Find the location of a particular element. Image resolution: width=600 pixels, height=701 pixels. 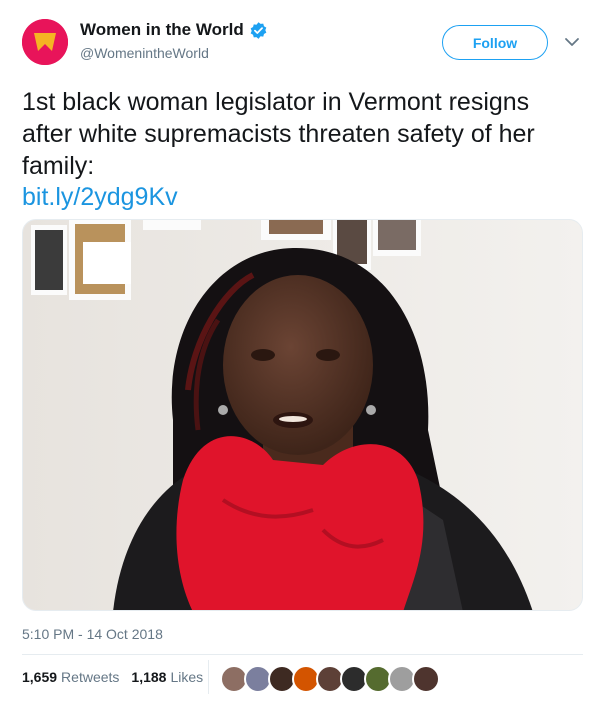

retweet-count: 1,659 is located at coordinates (39, 677).